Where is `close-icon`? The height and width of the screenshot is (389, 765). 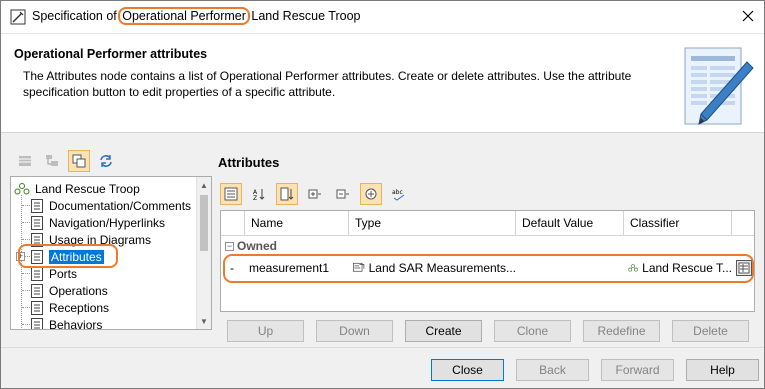 close-icon is located at coordinates (748, 16).